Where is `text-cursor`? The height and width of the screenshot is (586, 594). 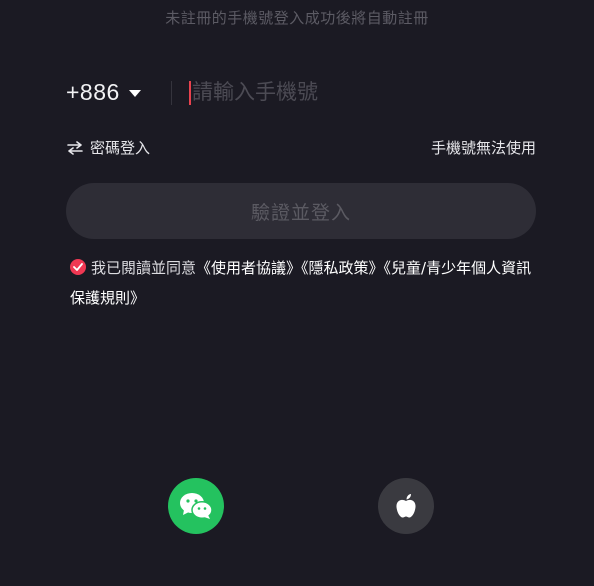
text-cursor is located at coordinates (190, 93).